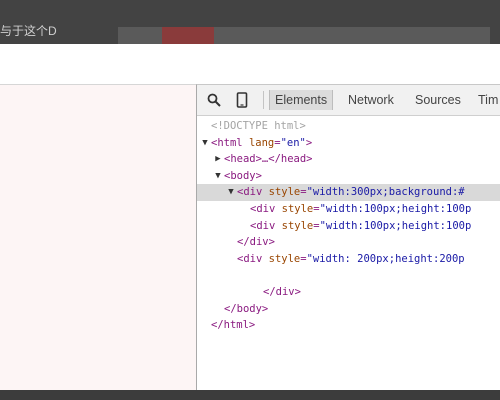 Image resolution: width=500 pixels, height=400 pixels. Describe the element at coordinates (438, 100) in the screenshot. I see `tab-sources: Sources` at that location.